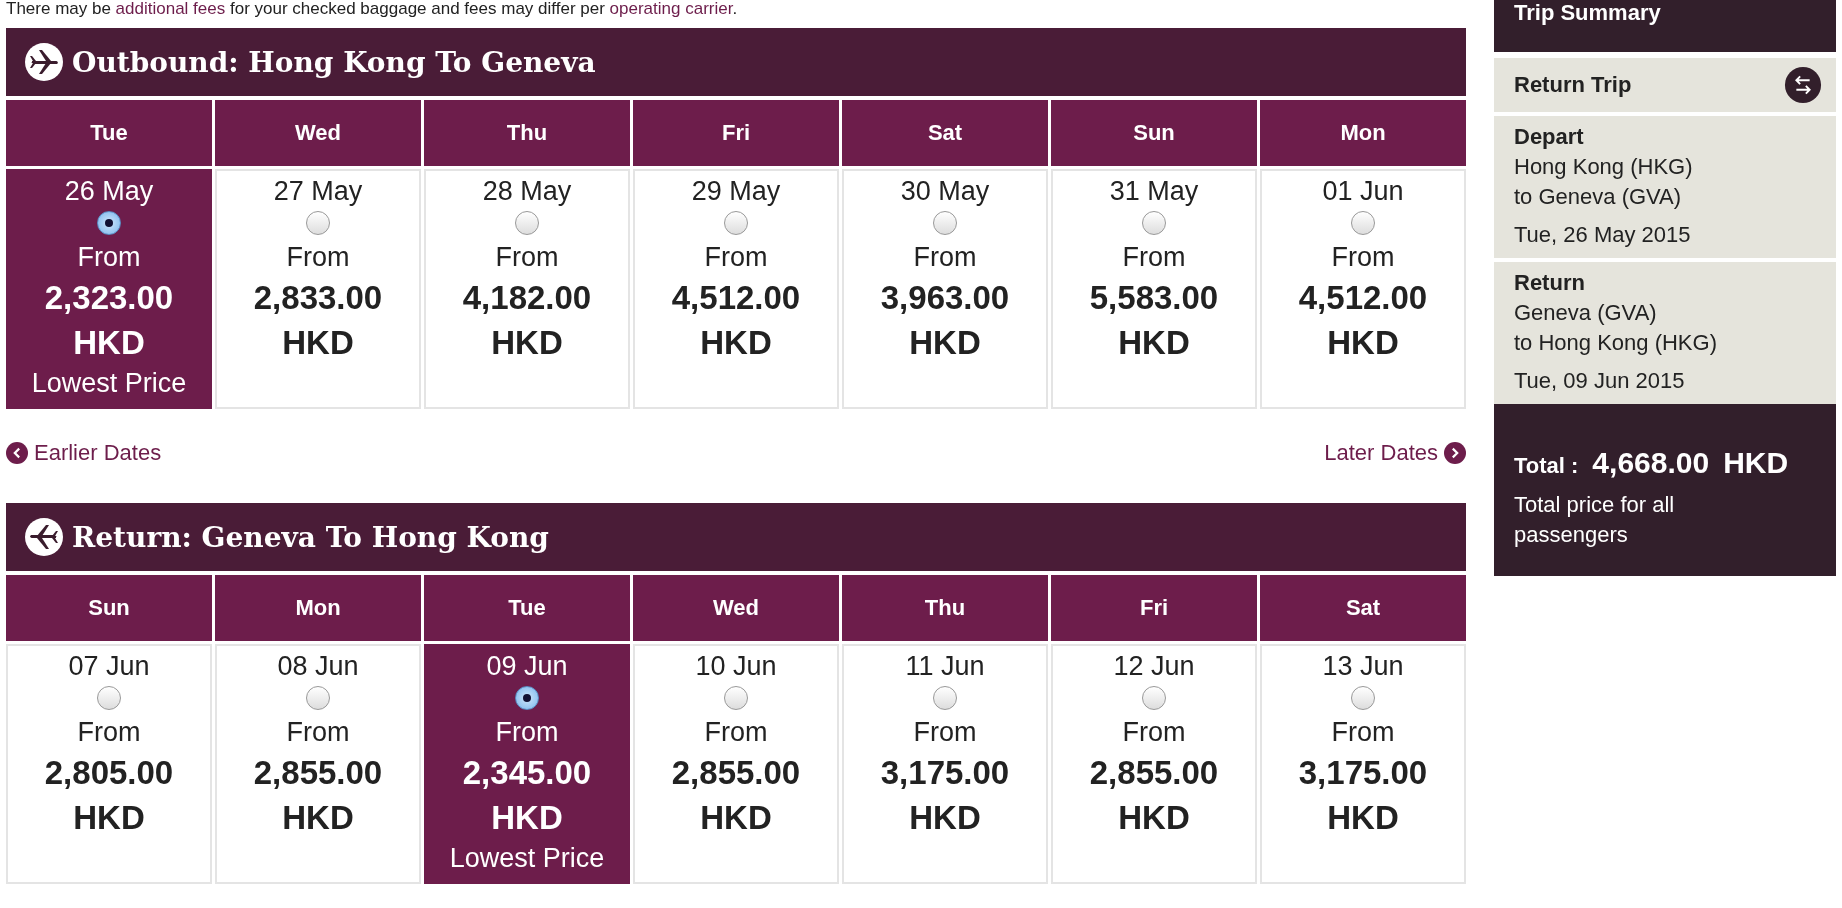  I want to click on leg-destination: to Geneva (GVA), so click(1598, 197).